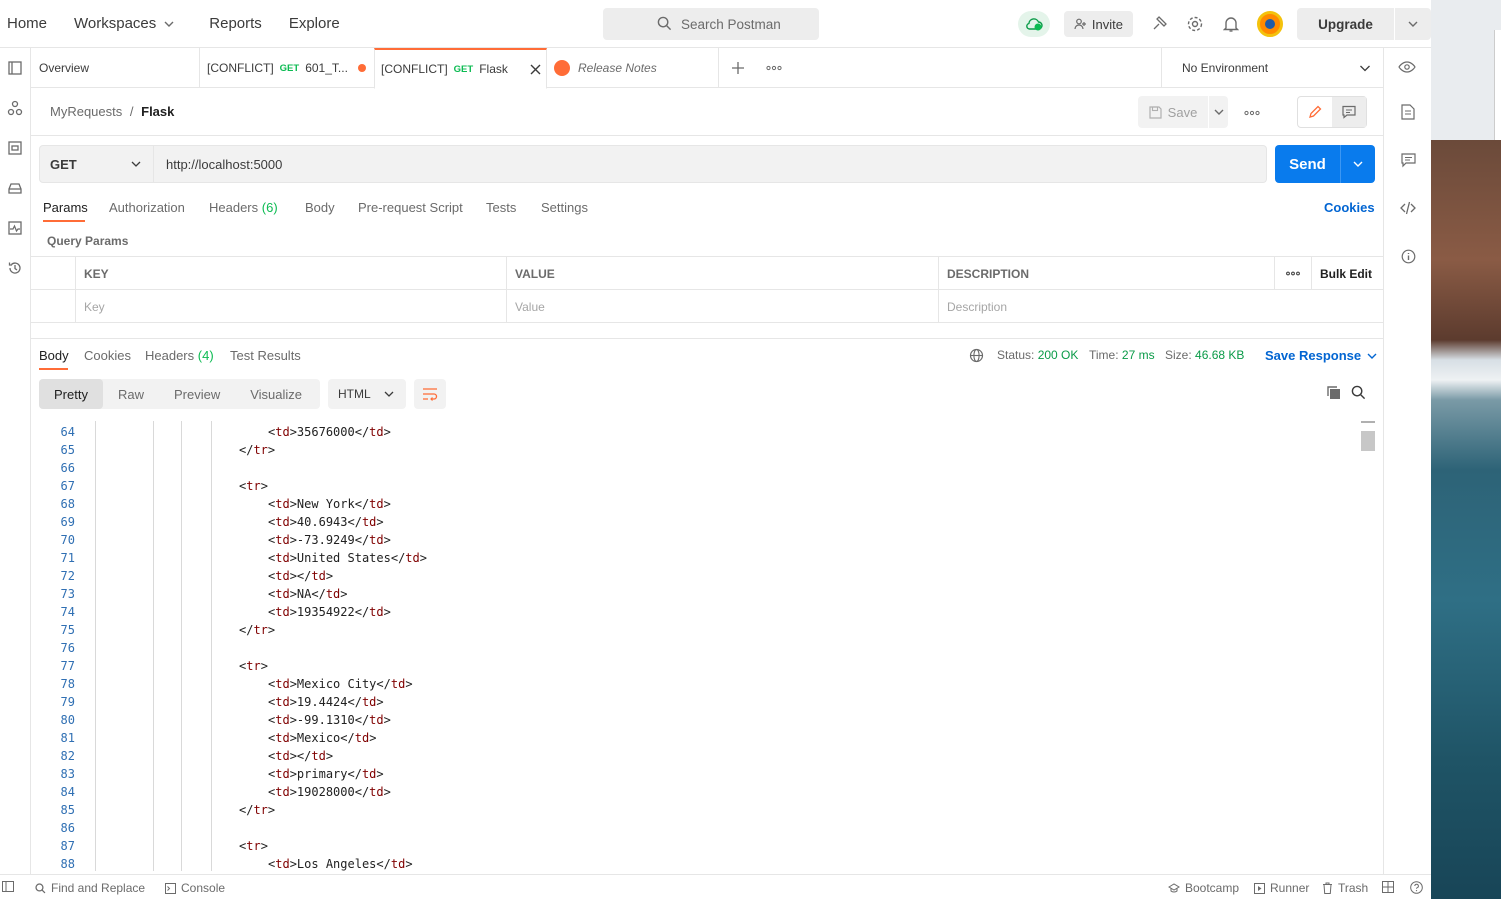 Image resolution: width=1501 pixels, height=899 pixels. I want to click on params-options-button, so click(1292, 273).